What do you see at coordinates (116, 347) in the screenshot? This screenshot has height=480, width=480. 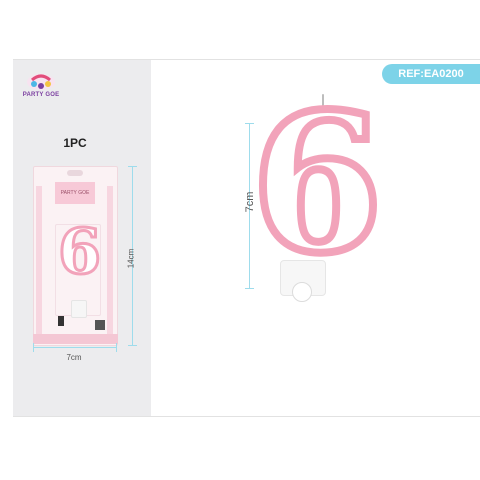 I see `package-width-tick-right` at bounding box center [116, 347].